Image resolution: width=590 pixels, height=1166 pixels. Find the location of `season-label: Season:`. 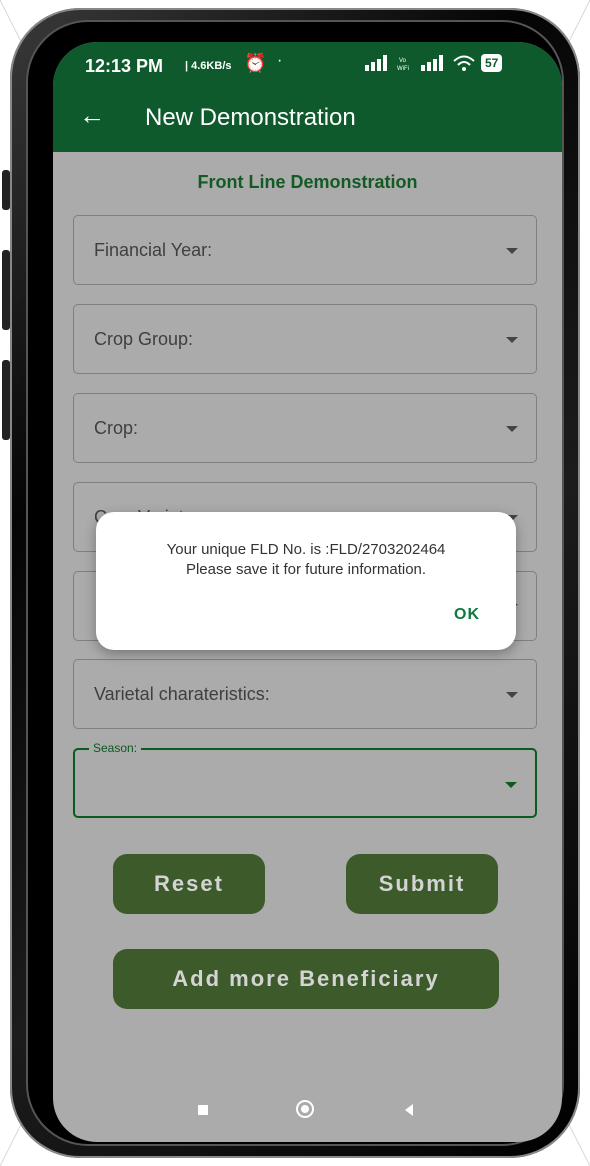

season-label: Season: is located at coordinates (115, 748).